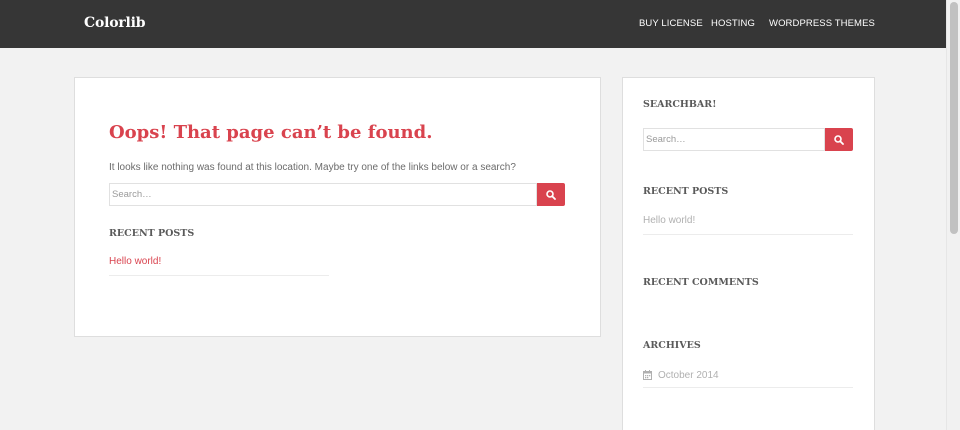  I want to click on nav-link-buy-license: BUY LICENSE, so click(671, 23).